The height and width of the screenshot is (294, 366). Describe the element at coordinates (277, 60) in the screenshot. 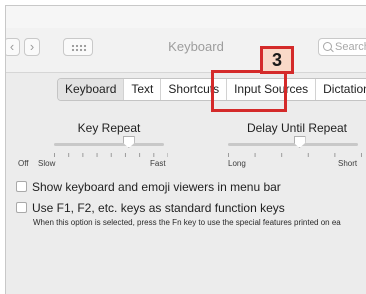

I see `step-number-badge: 3` at that location.